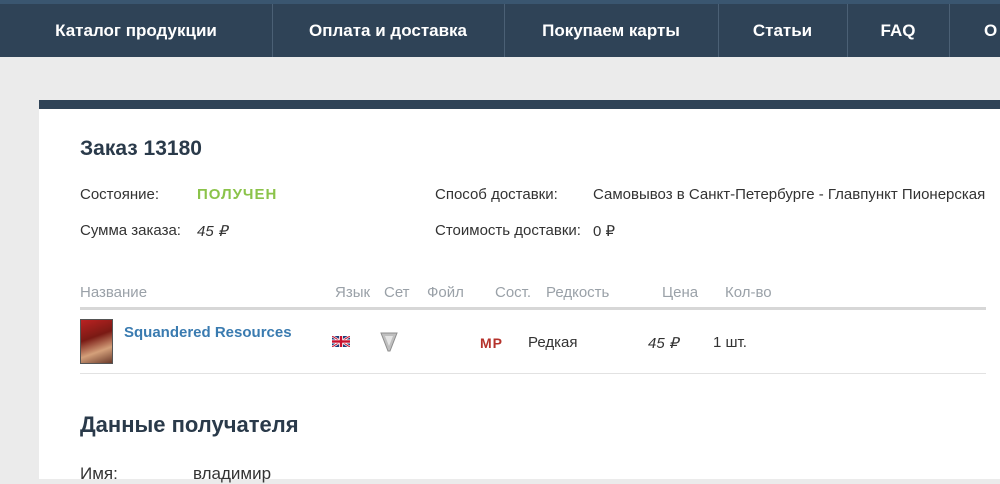  I want to click on nav-item-faq: FAQ, so click(898, 30).